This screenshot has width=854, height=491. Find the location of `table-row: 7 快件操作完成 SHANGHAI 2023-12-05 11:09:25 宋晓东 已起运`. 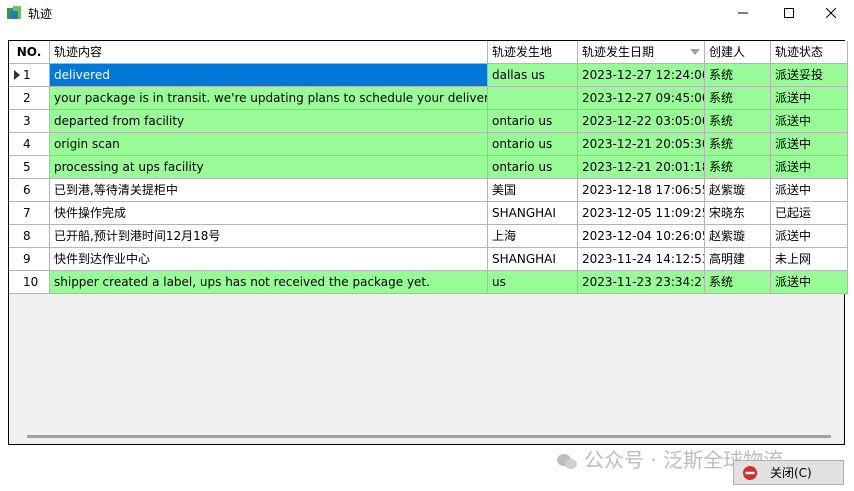

table-row: 7 快件操作完成 SHANGHAI 2023-12-05 11:09:25 宋晓东 已起运 is located at coordinates (428, 213).